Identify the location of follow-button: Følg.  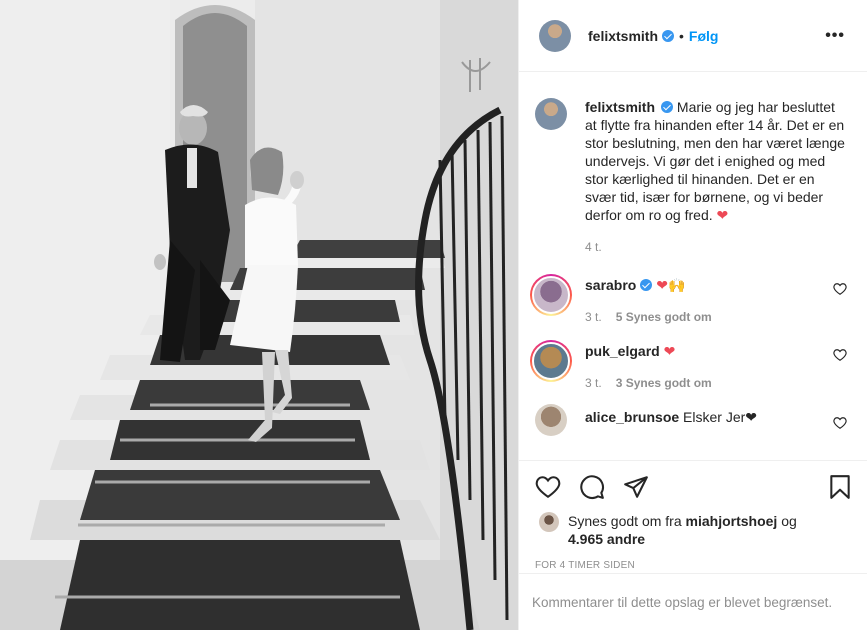
(704, 36).